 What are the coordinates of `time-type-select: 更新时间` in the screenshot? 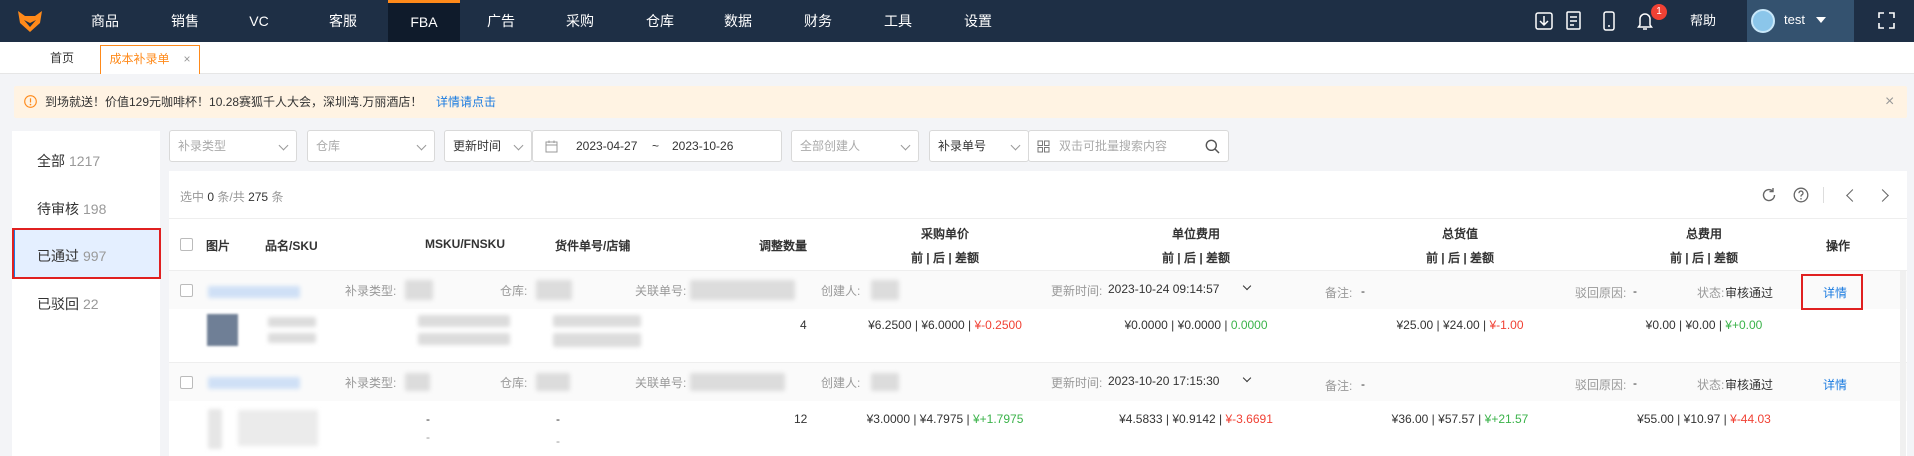 It's located at (488, 146).